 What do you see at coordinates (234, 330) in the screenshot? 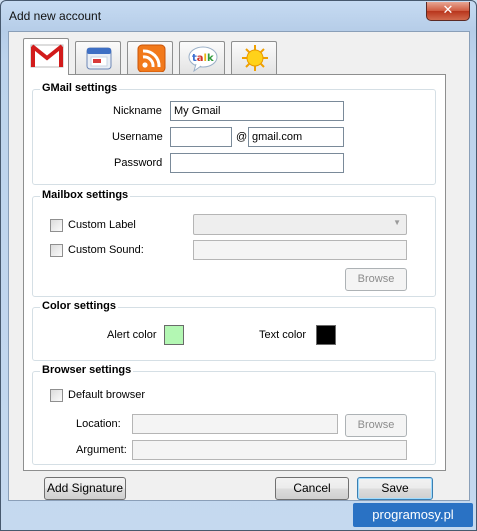
I see `color-settings-group: Color settings Alert color Text color` at bounding box center [234, 330].